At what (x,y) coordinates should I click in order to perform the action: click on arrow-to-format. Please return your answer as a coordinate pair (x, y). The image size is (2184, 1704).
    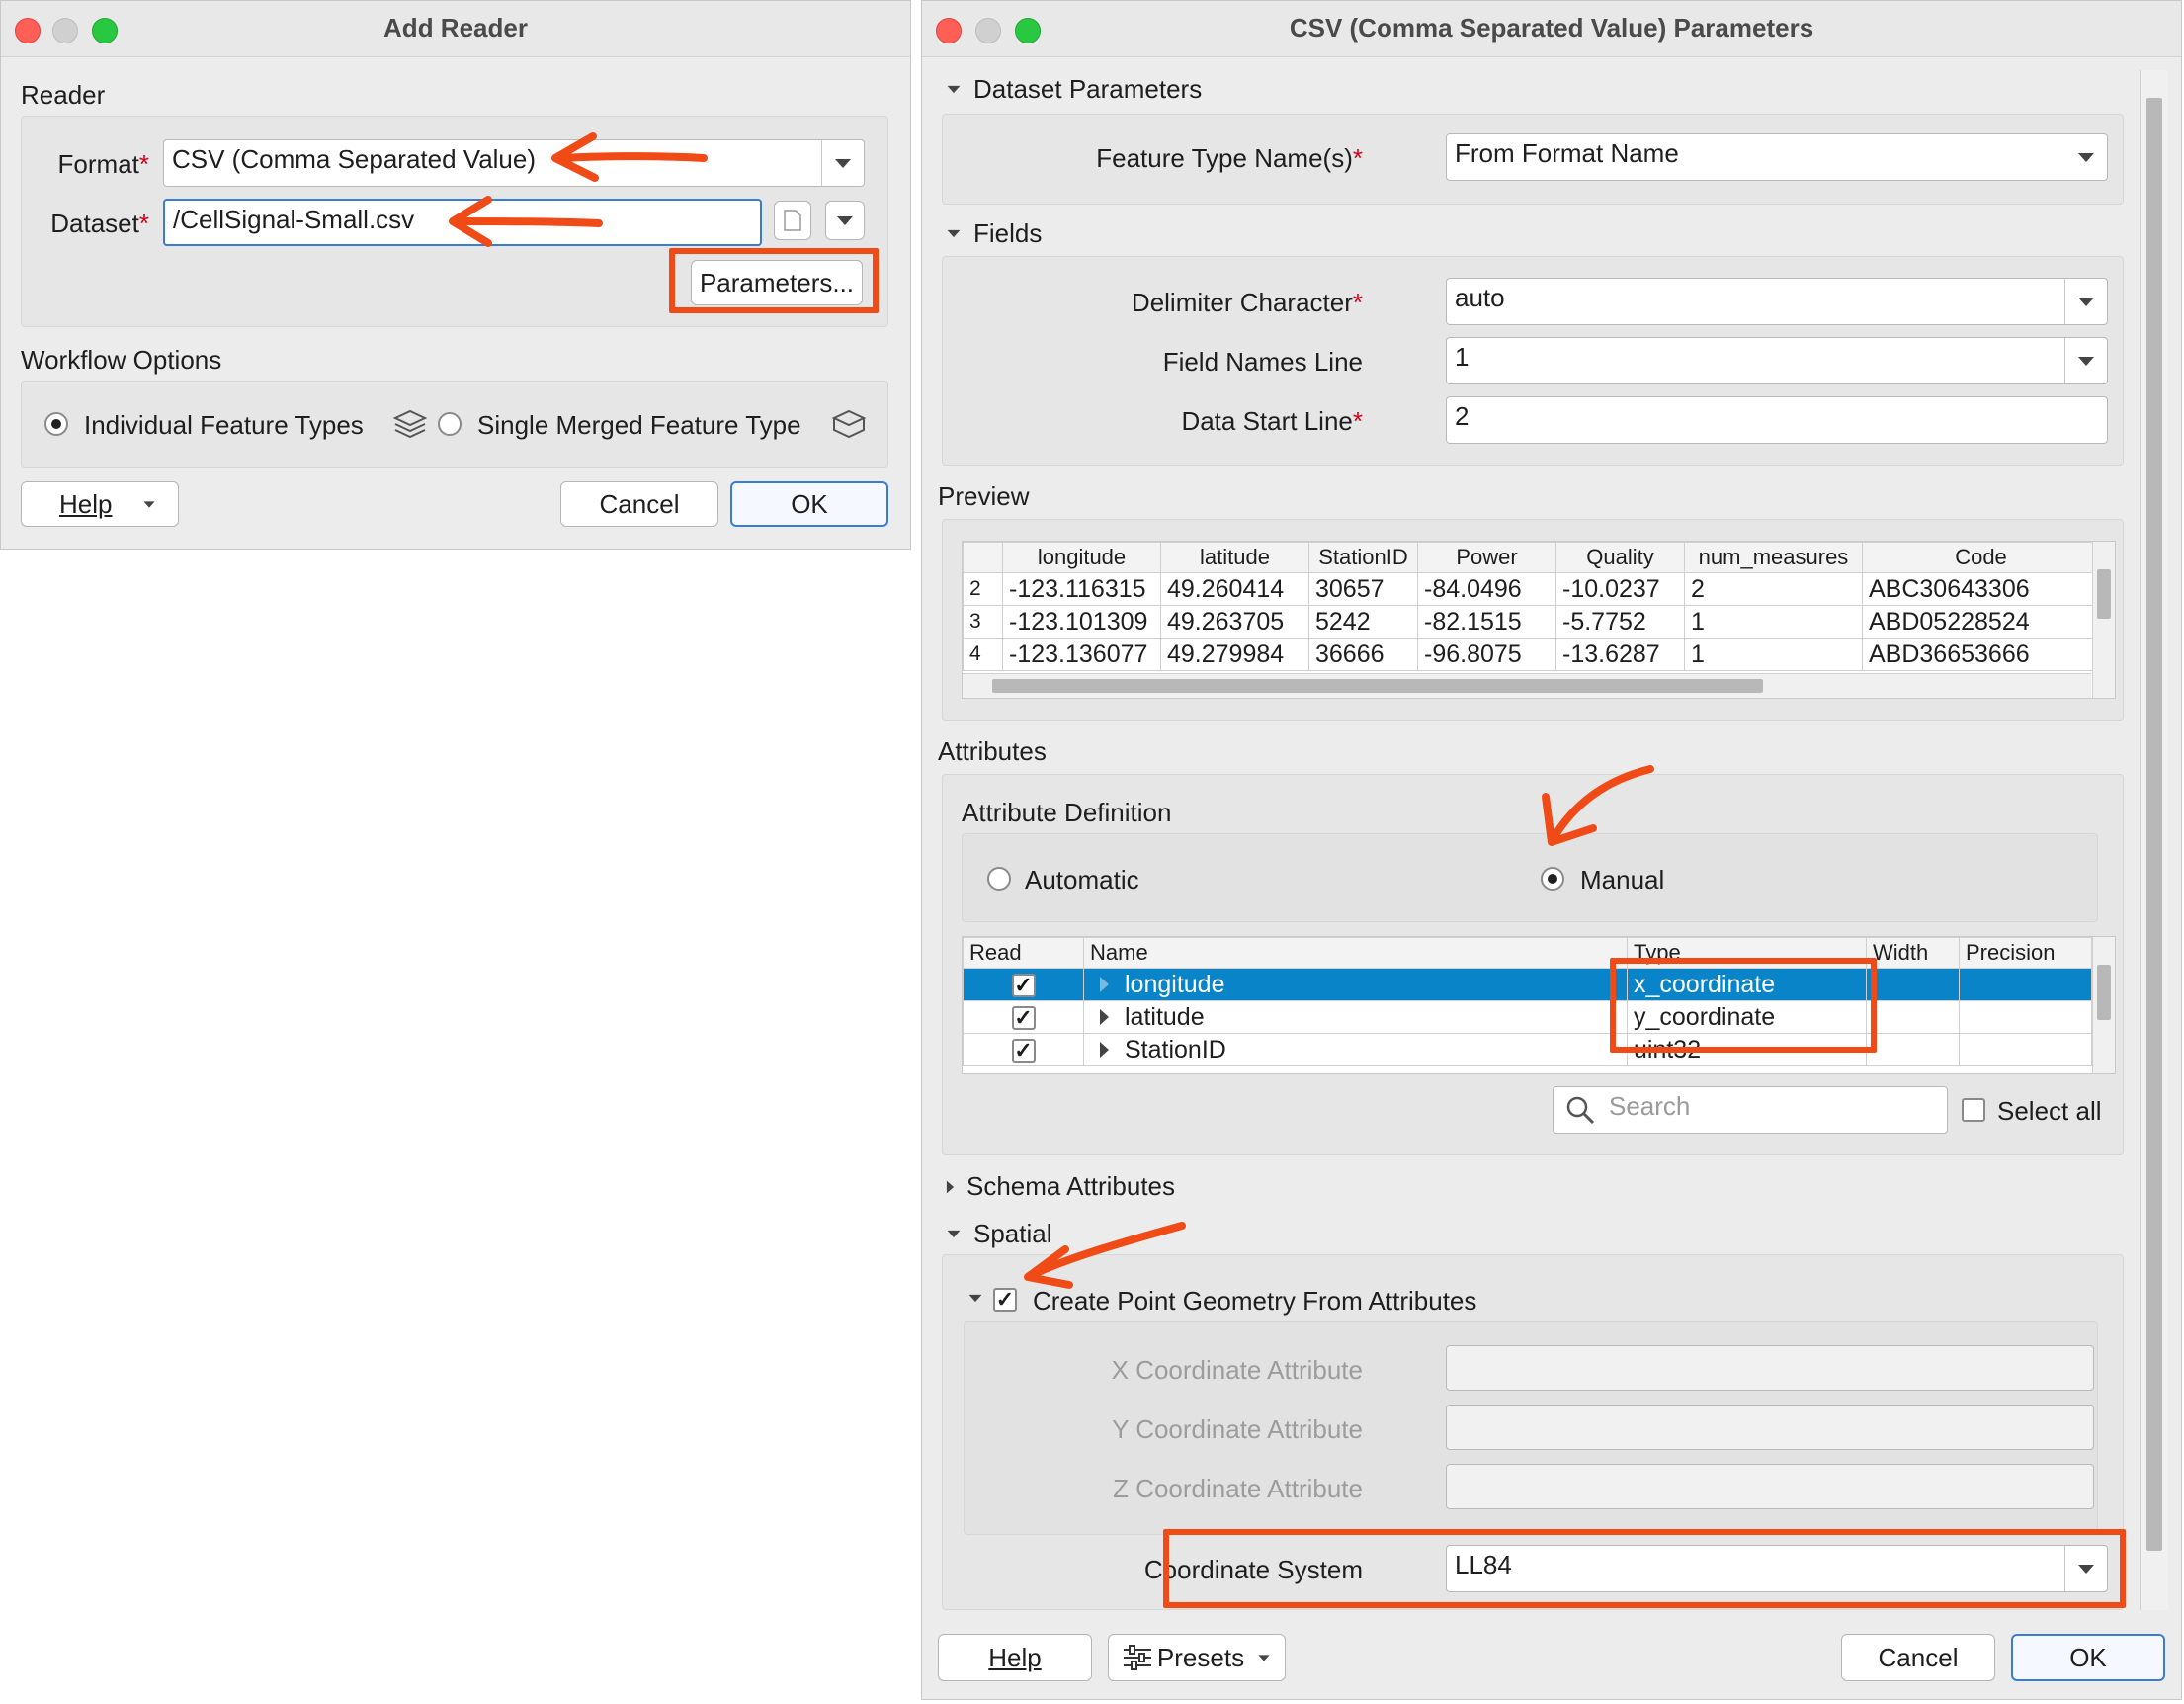
    Looking at the image, I should click on (629, 157).